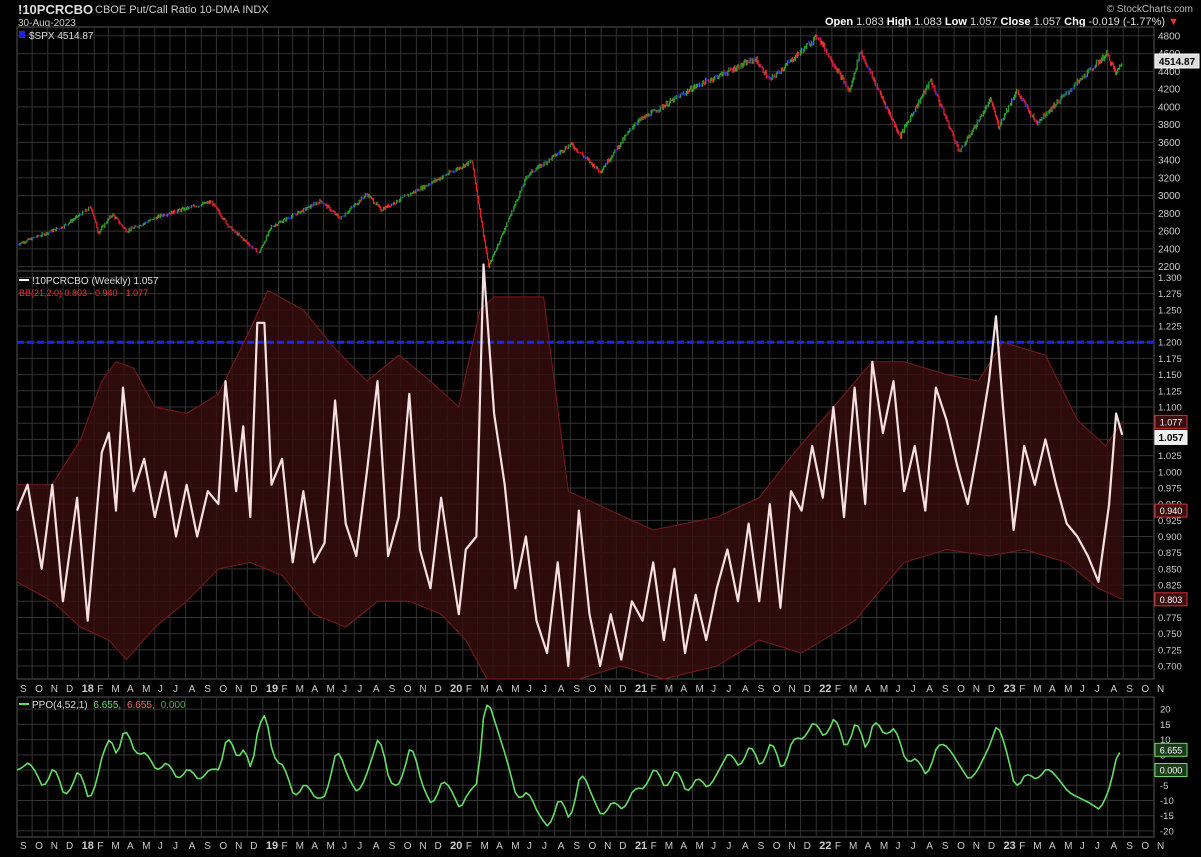 The height and width of the screenshot is (857, 1201). Describe the element at coordinates (1164, 786) in the screenshot. I see `y-tick-label: -5` at that location.